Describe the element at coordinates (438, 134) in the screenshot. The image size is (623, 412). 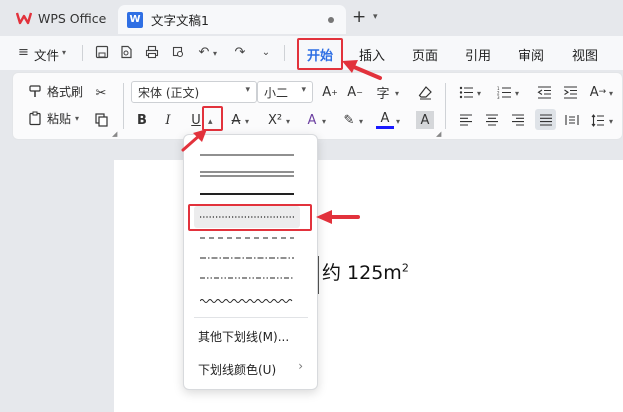
I see `font-expand-icon: ◢` at that location.